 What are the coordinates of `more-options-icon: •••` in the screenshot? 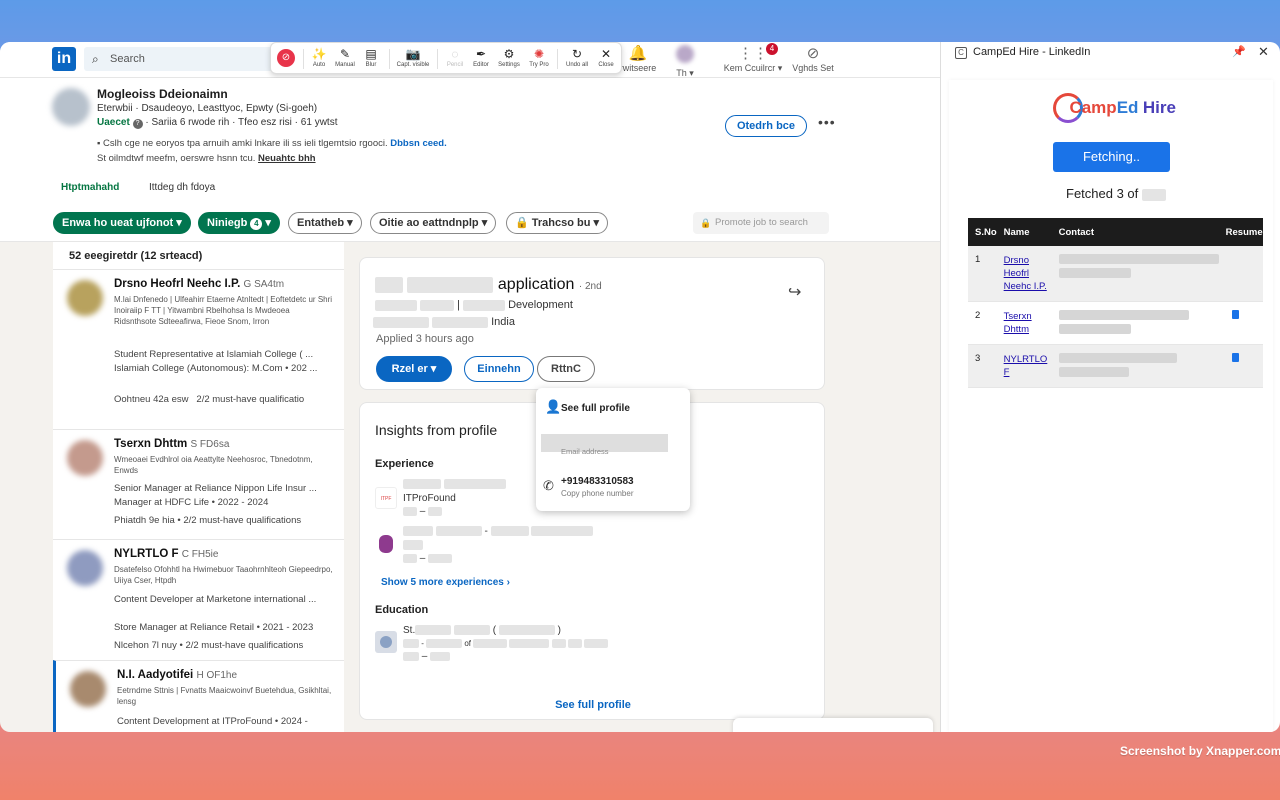 It's located at (827, 122).